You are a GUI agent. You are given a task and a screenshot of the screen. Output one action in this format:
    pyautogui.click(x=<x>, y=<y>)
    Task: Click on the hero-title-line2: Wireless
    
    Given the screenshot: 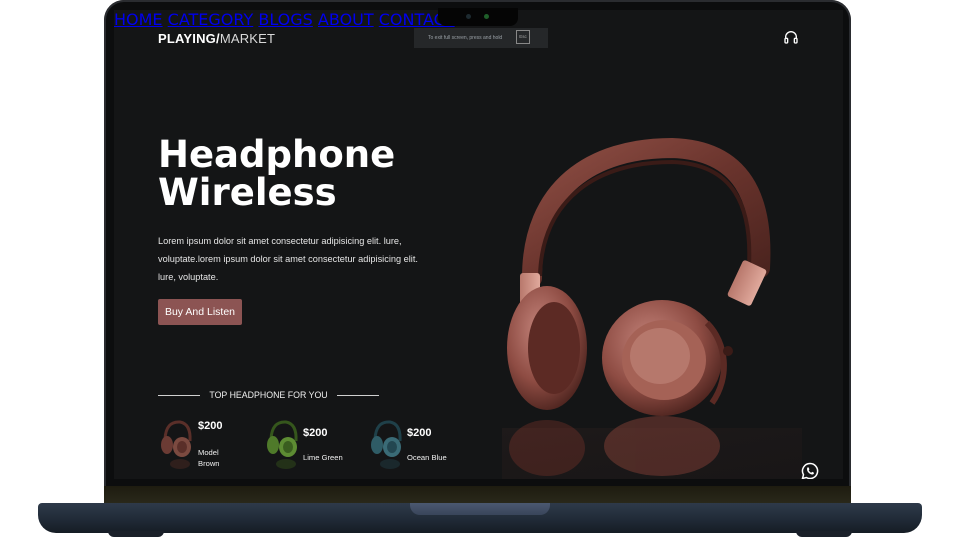 What is the action you would take?
    pyautogui.click(x=247, y=192)
    